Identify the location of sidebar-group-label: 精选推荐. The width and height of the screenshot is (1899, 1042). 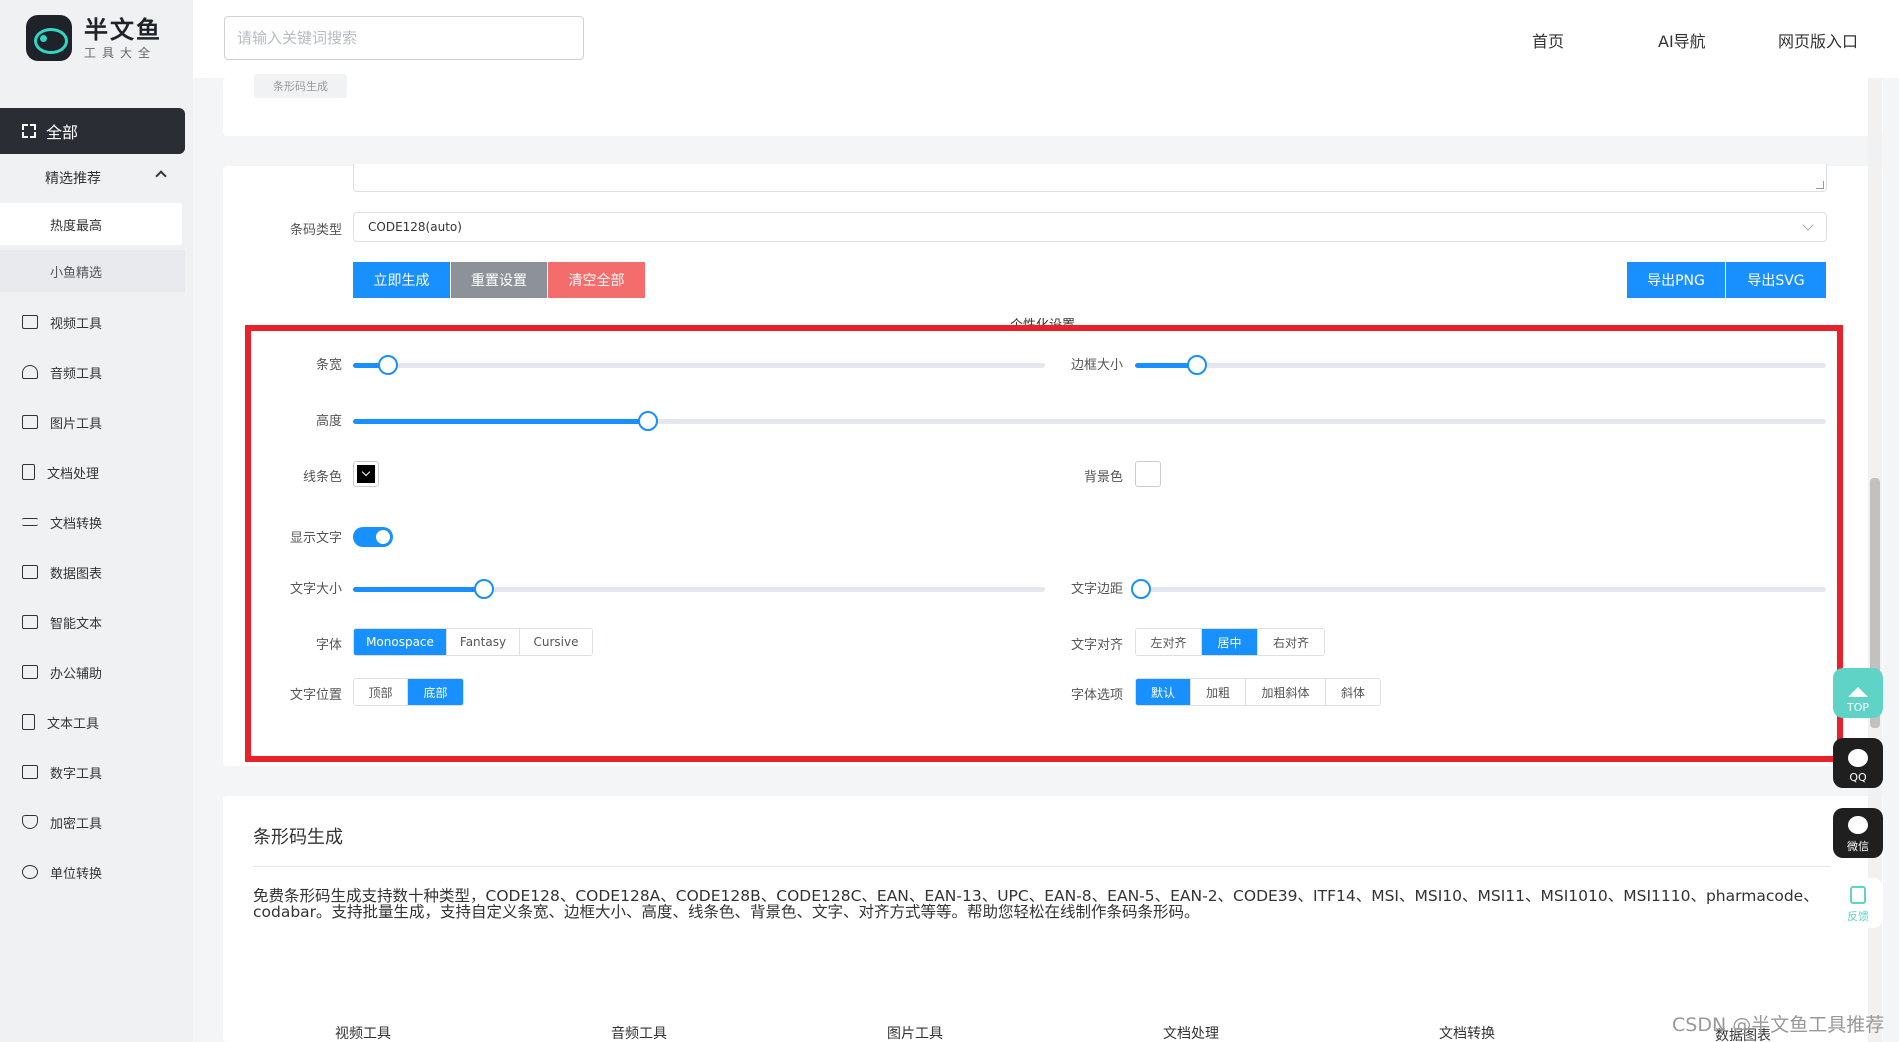
(73, 179).